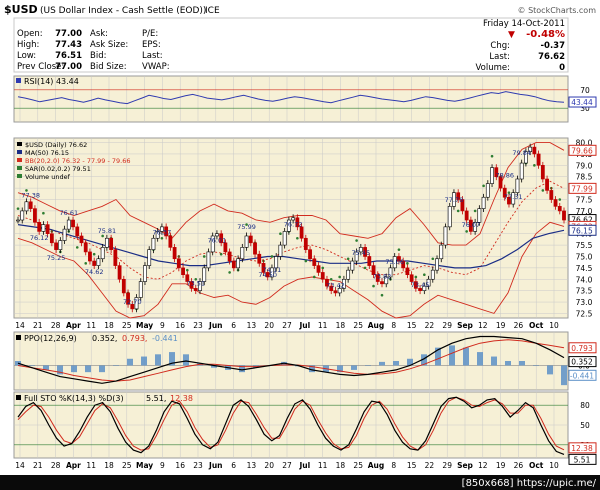 Image resolution: width=600 pixels, height=490 pixels. What do you see at coordinates (215, 325) in the screenshot?
I see `x-axis-label: Jun` at bounding box center [215, 325].